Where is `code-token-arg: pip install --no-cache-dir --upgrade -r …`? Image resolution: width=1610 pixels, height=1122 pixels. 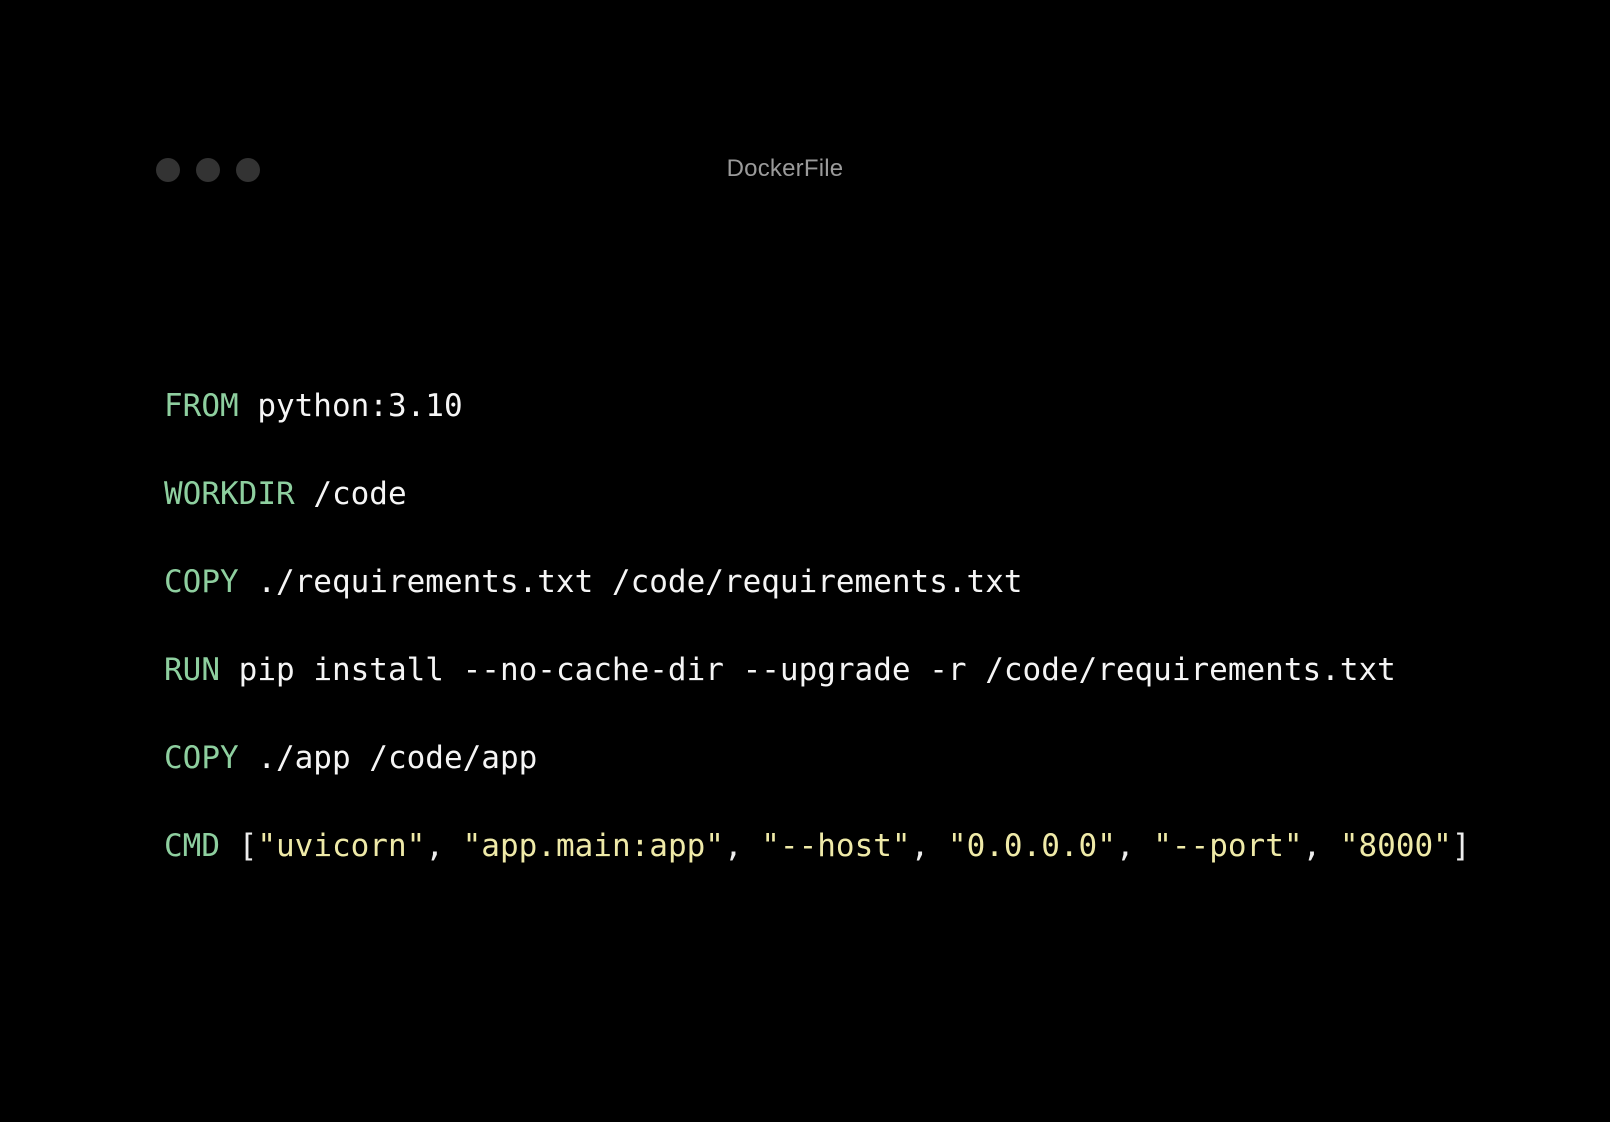
code-token-arg: pip install --no-cache-dir --upgrade -r … is located at coordinates (808, 670).